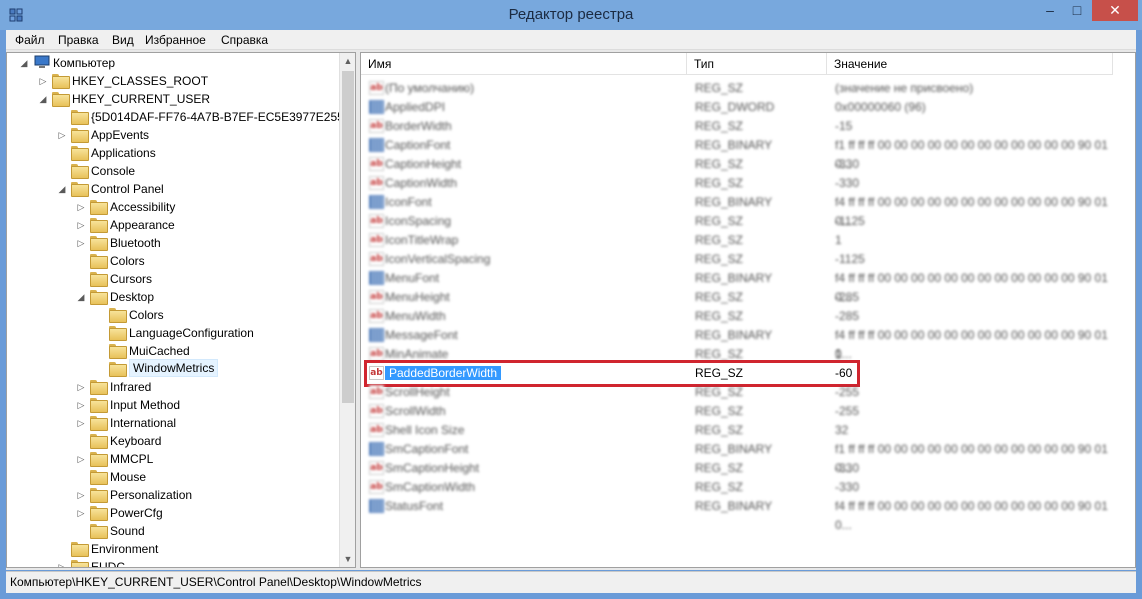 The width and height of the screenshot is (1142, 599). What do you see at coordinates (123, 40) in the screenshot?
I see `menu-view: Вид` at bounding box center [123, 40].